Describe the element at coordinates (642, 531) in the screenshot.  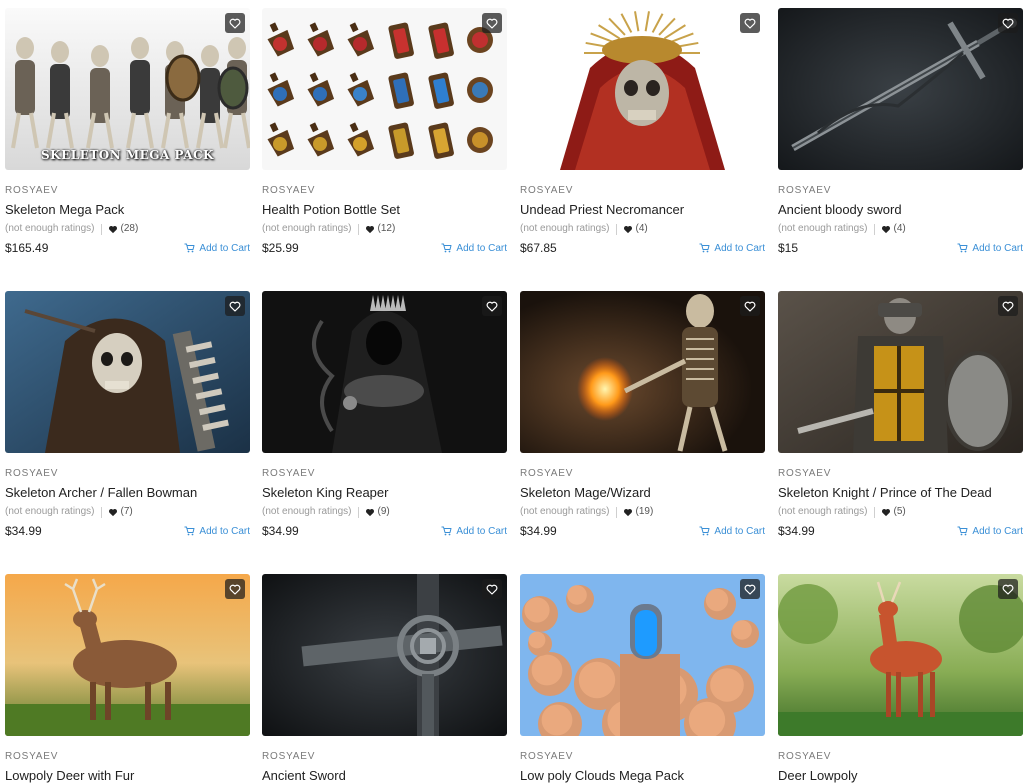
I see `price-row: $34.99 Add to Cart` at that location.